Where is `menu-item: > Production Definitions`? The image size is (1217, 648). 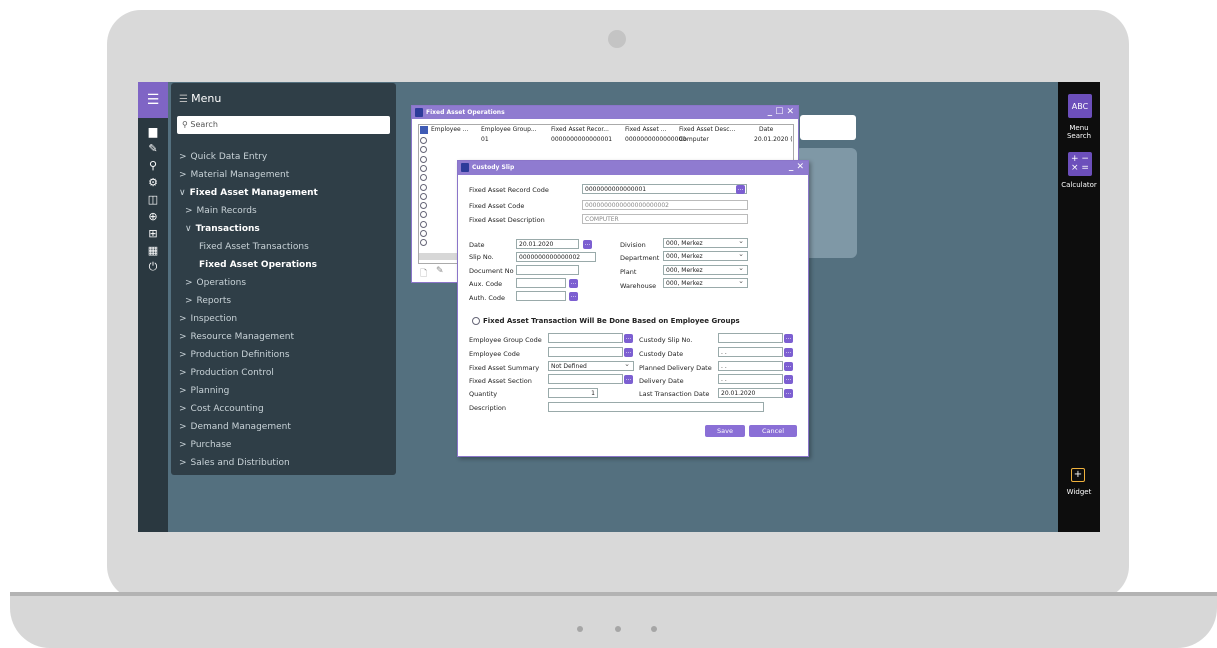
menu-item: > Production Definitions is located at coordinates (283, 355).